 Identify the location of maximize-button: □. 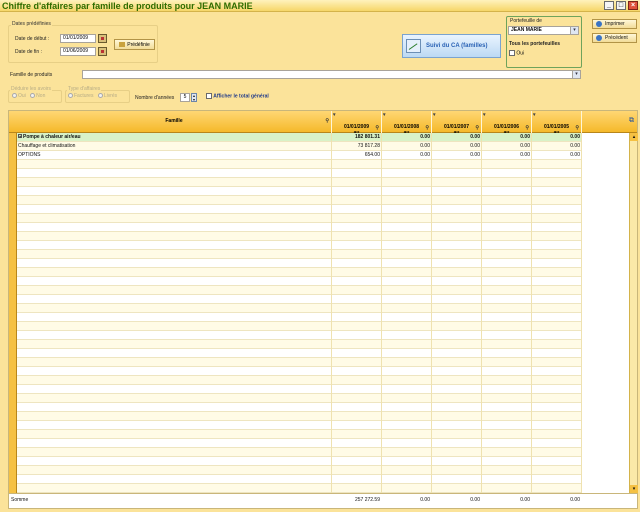
(621, 5).